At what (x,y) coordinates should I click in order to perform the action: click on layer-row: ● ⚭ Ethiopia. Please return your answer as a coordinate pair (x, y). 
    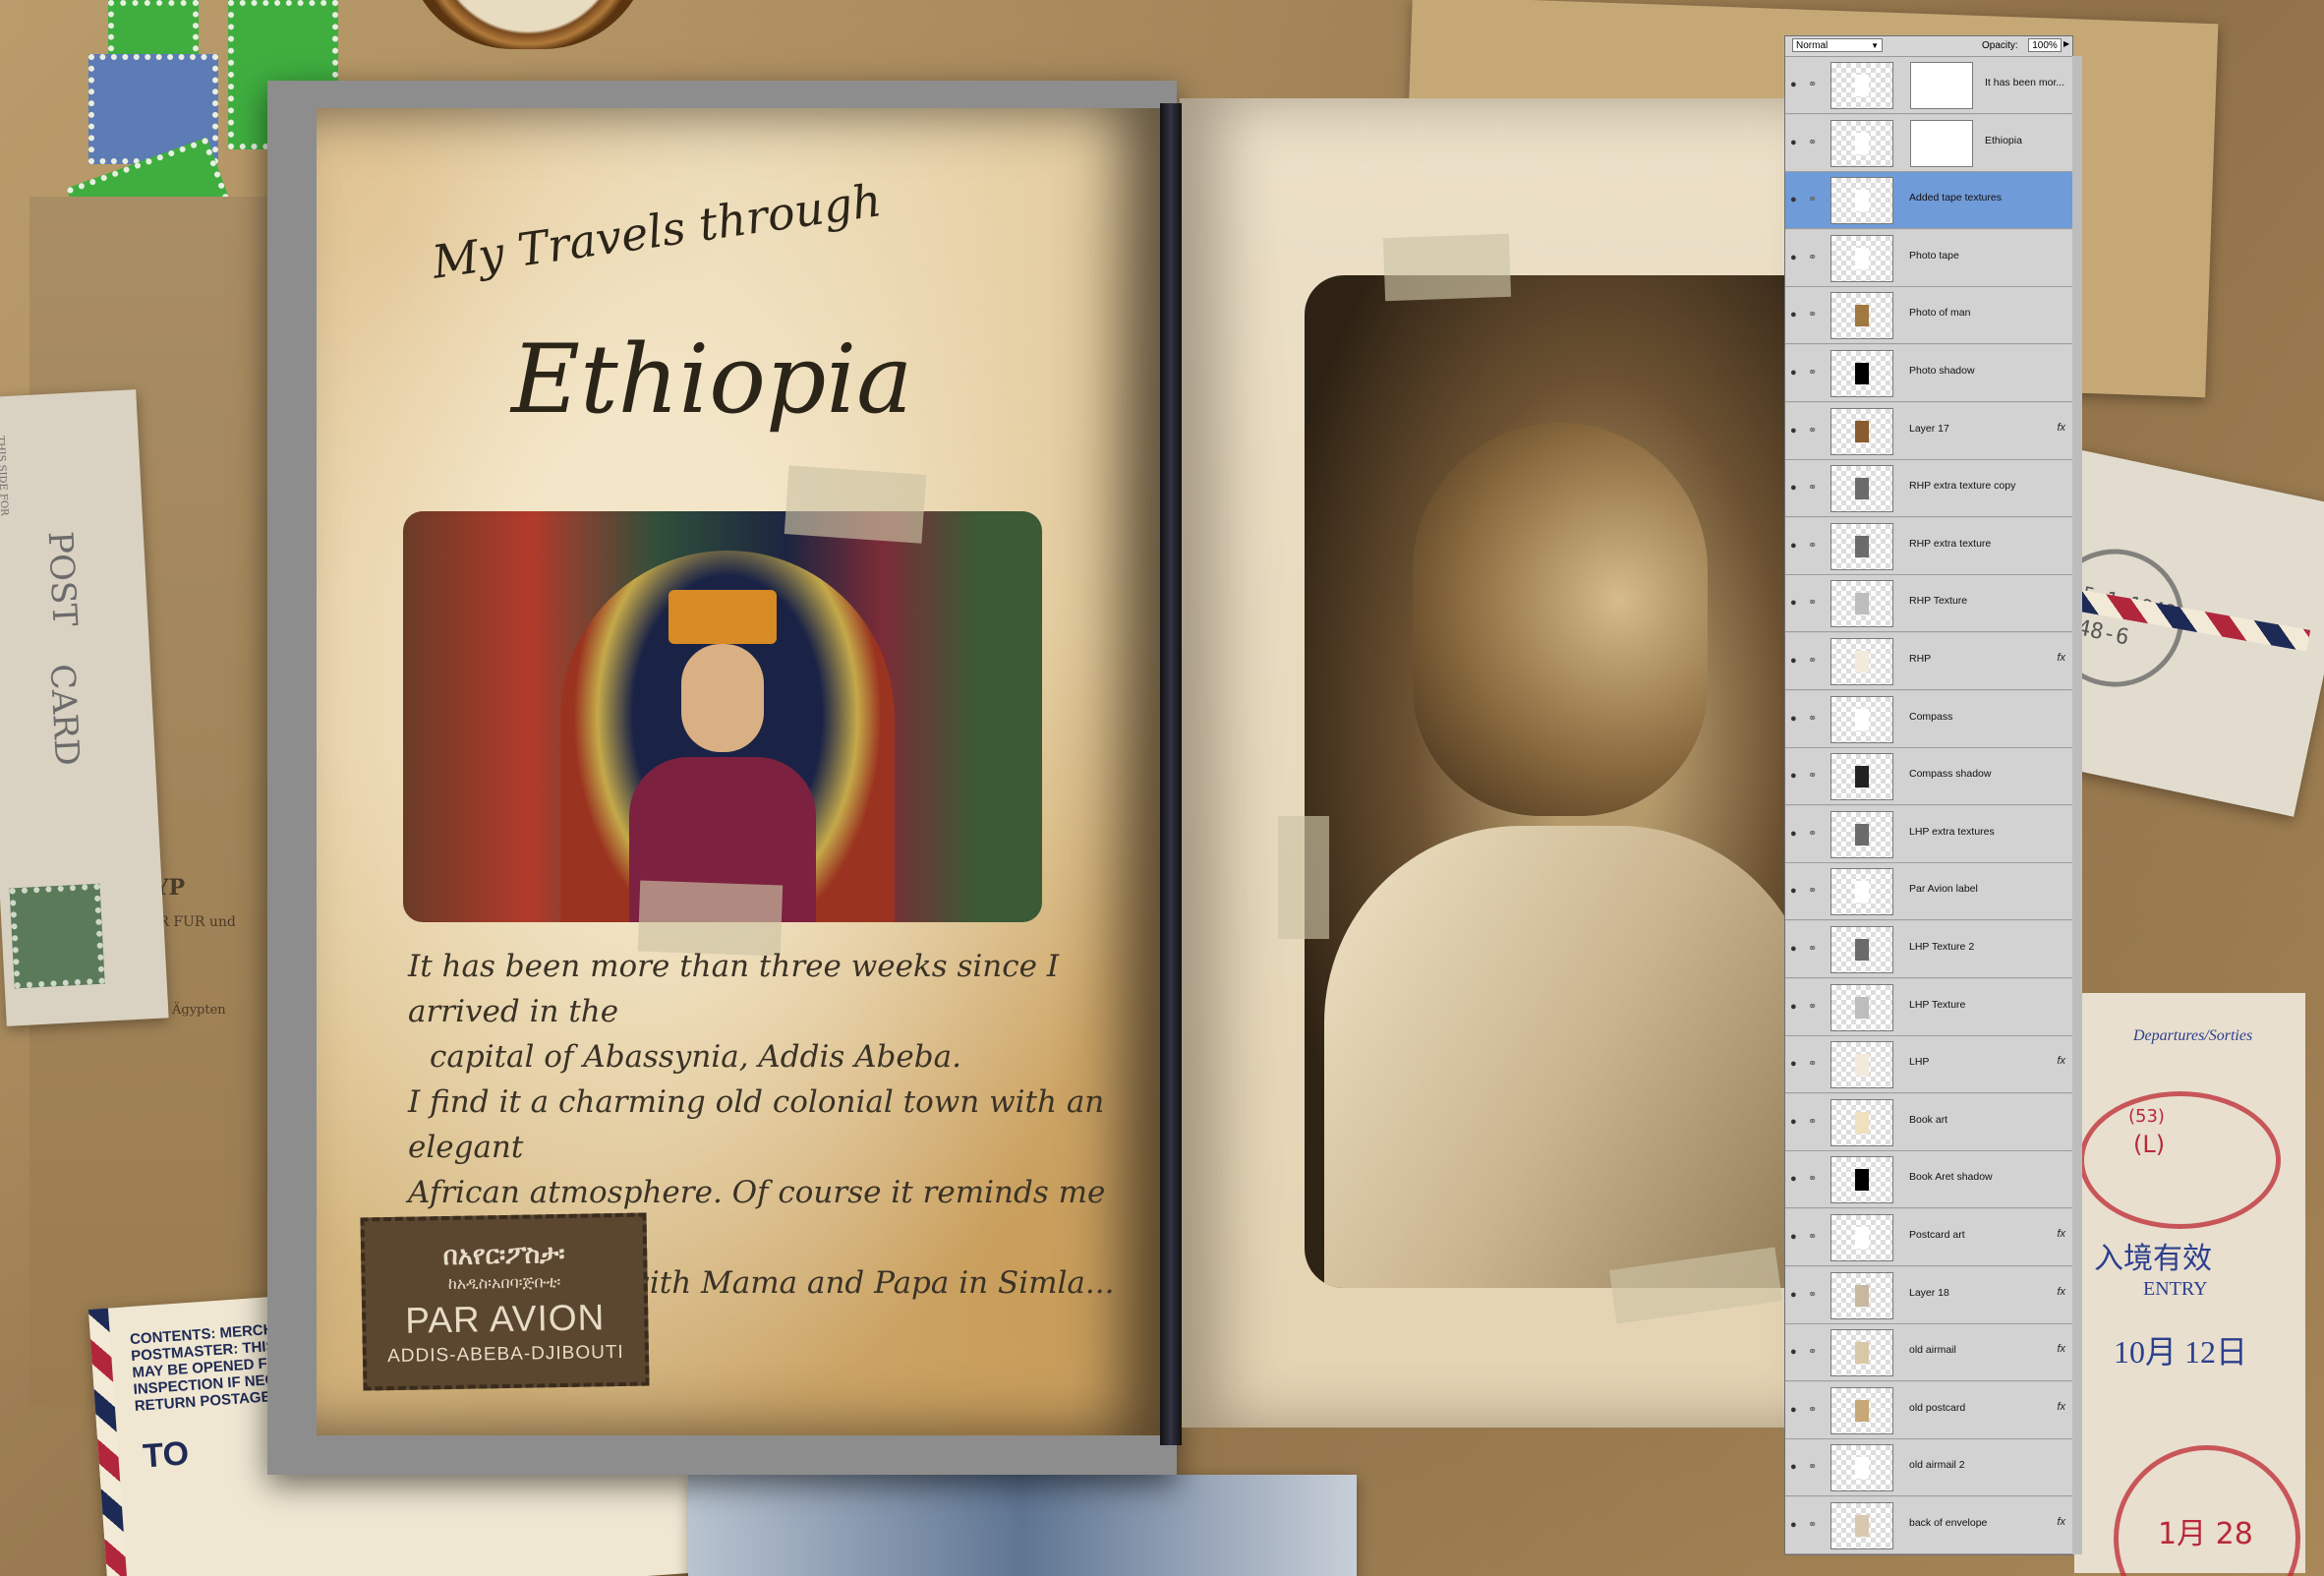
    Looking at the image, I should click on (1928, 143).